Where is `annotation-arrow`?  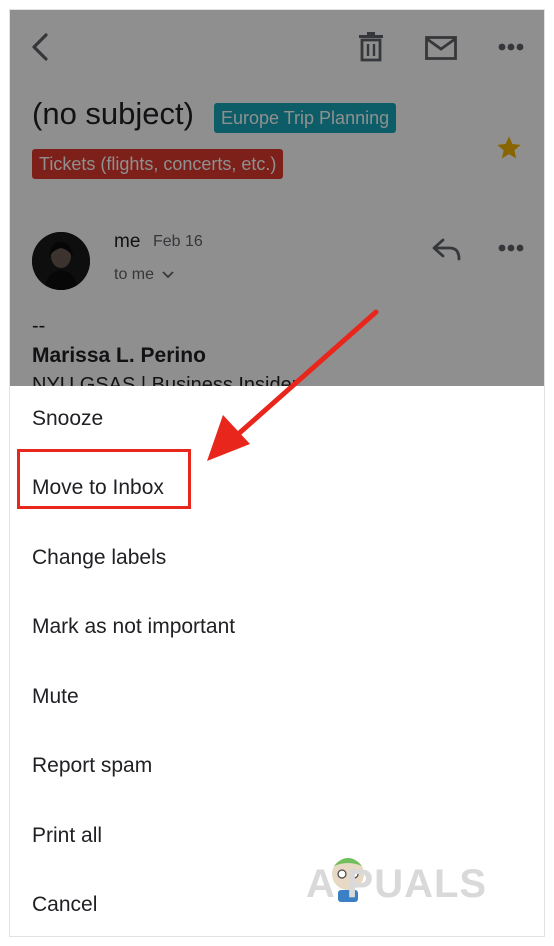 annotation-arrow is located at coordinates (293, 385).